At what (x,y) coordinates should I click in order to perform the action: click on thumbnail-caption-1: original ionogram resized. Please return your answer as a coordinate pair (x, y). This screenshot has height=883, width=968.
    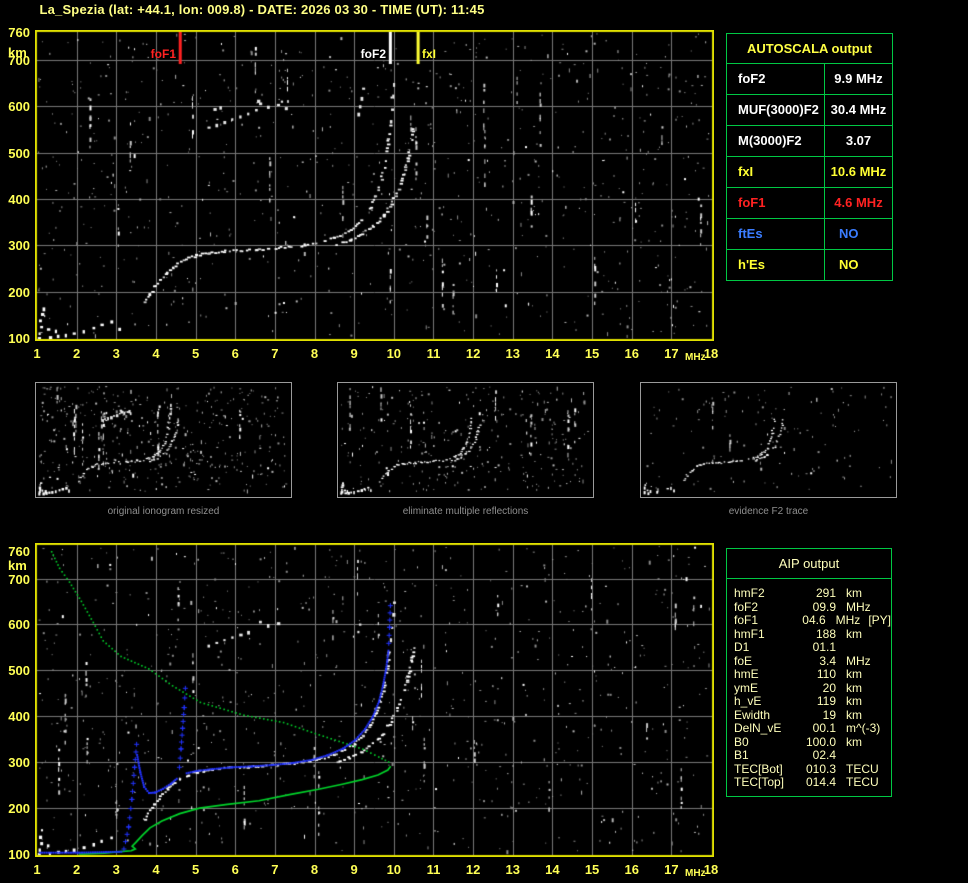
    Looking at the image, I should click on (163, 511).